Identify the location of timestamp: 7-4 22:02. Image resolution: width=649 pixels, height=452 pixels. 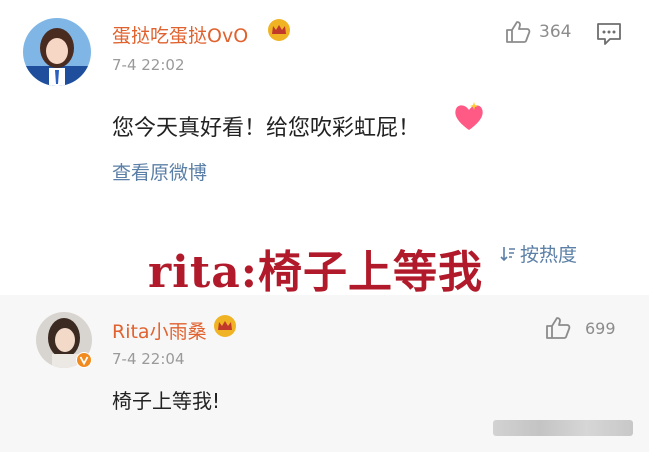
(148, 65).